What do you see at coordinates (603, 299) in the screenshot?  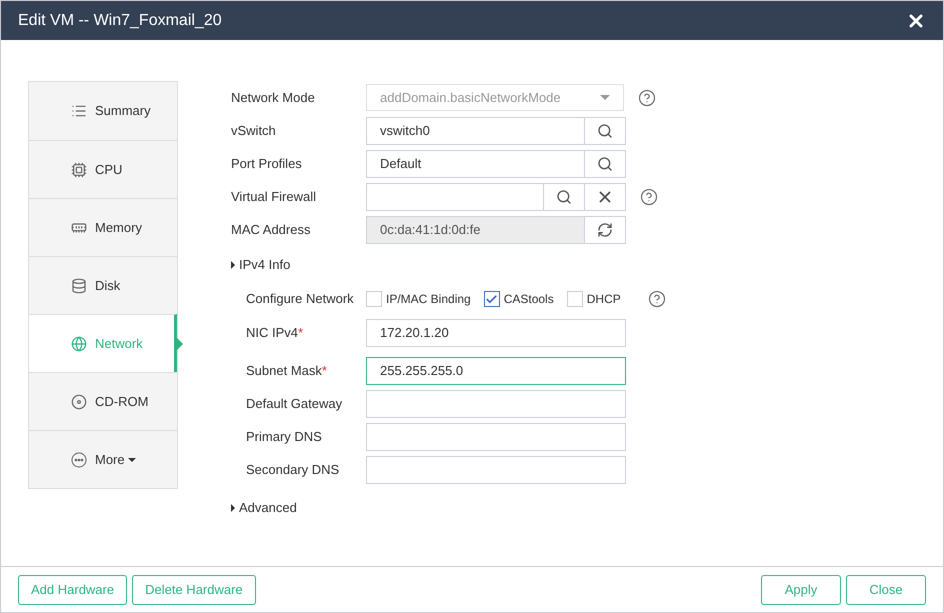 I see `checkbox-label: DHCP` at bounding box center [603, 299].